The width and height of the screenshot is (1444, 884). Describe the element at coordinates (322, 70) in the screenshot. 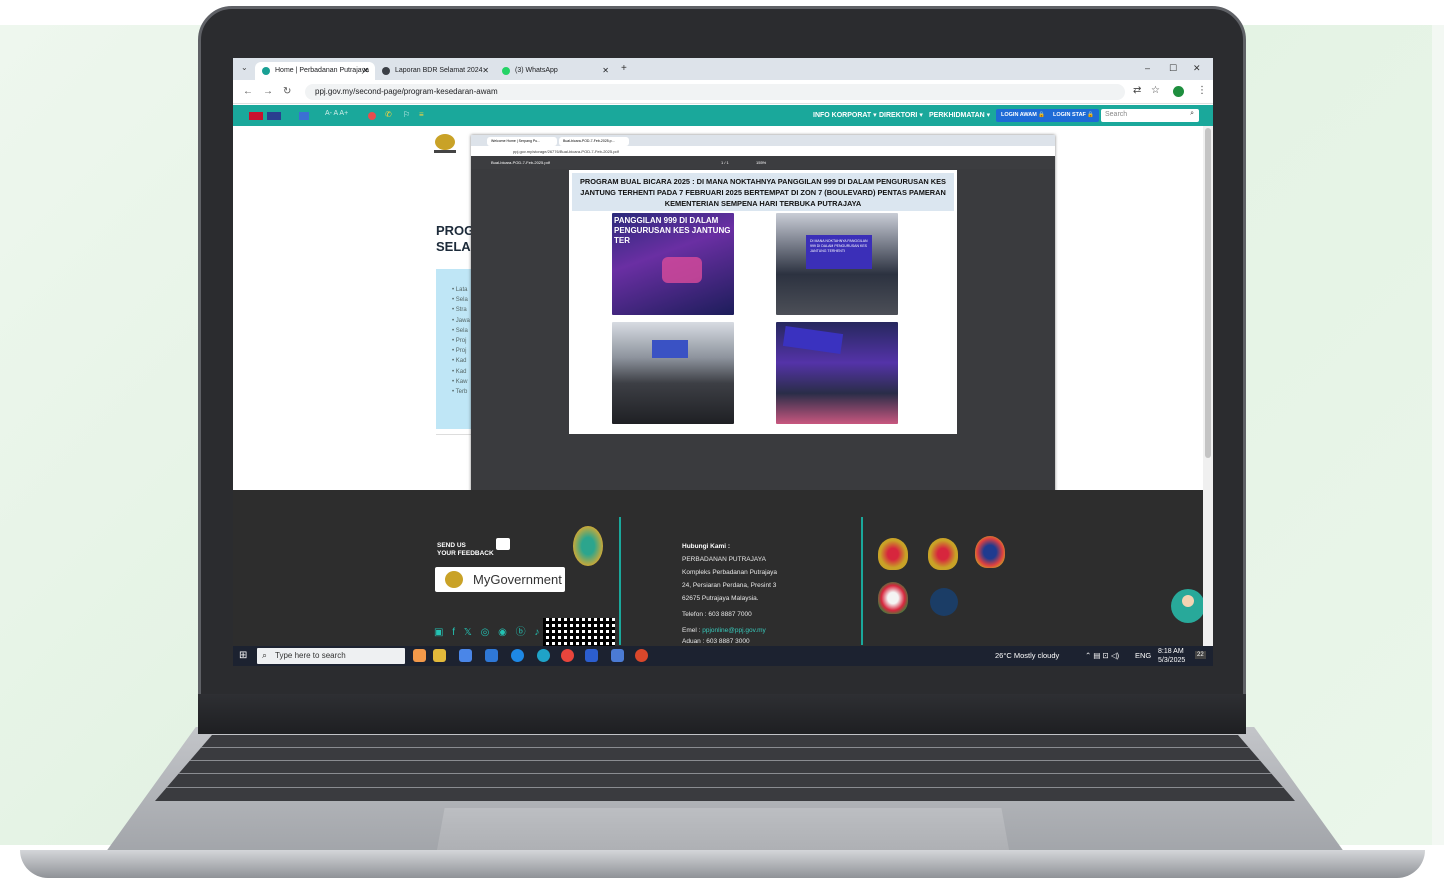

I see `tab-label: Home | Perbadanan Putrajaya` at that location.